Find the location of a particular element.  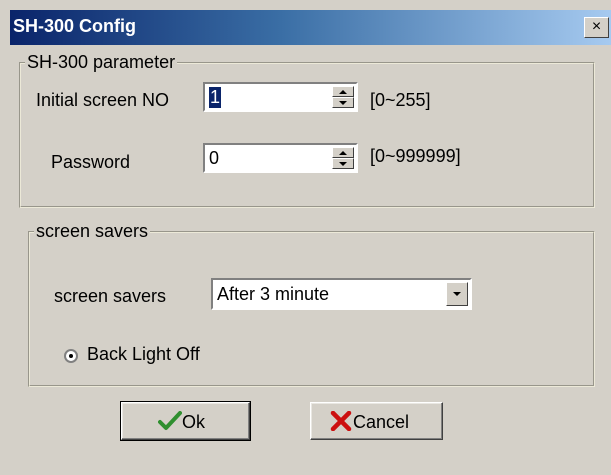

screen-saver-selected: After 3 minute is located at coordinates (273, 294).